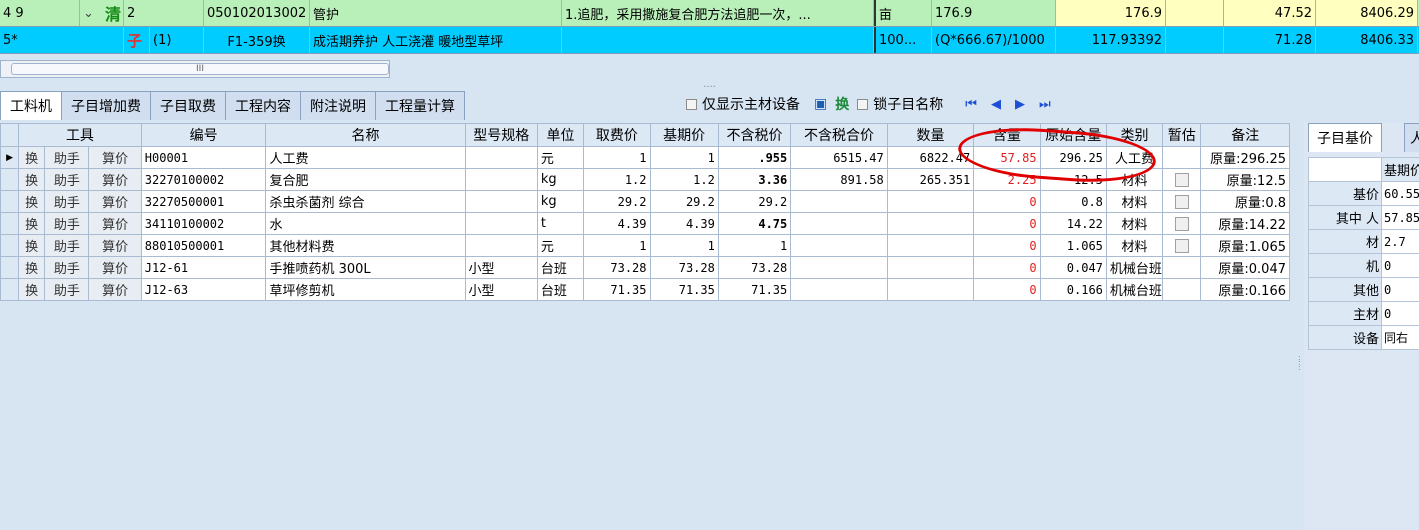  I want to click on tab-gongliaoji: 工料机, so click(31, 105).